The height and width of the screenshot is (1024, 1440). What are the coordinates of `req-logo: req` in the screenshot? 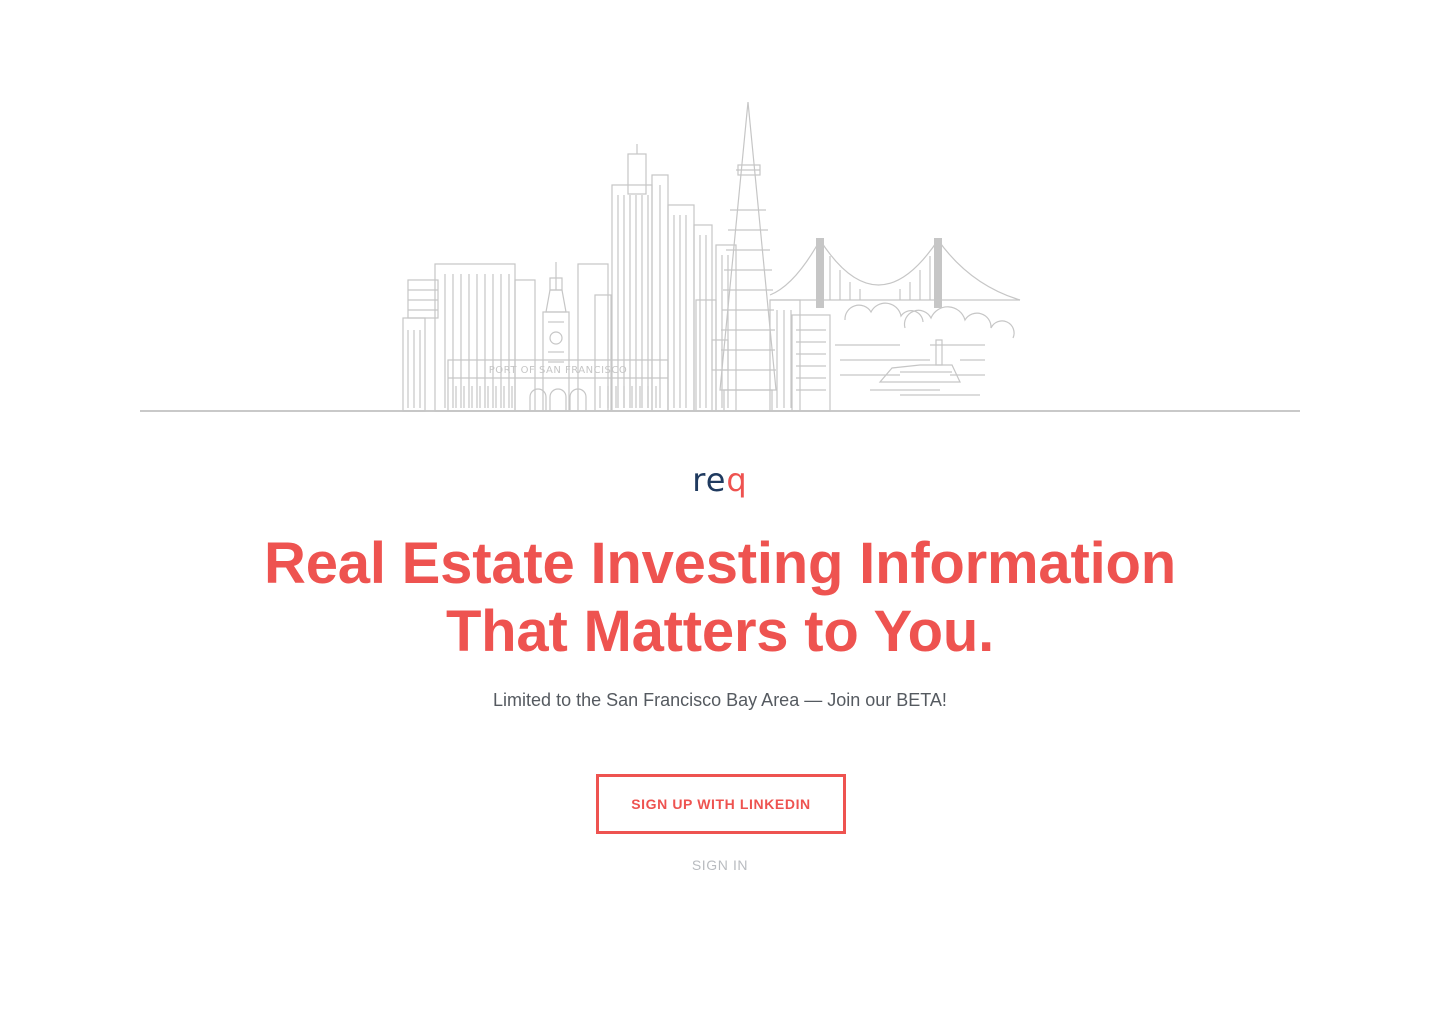 It's located at (720, 480).